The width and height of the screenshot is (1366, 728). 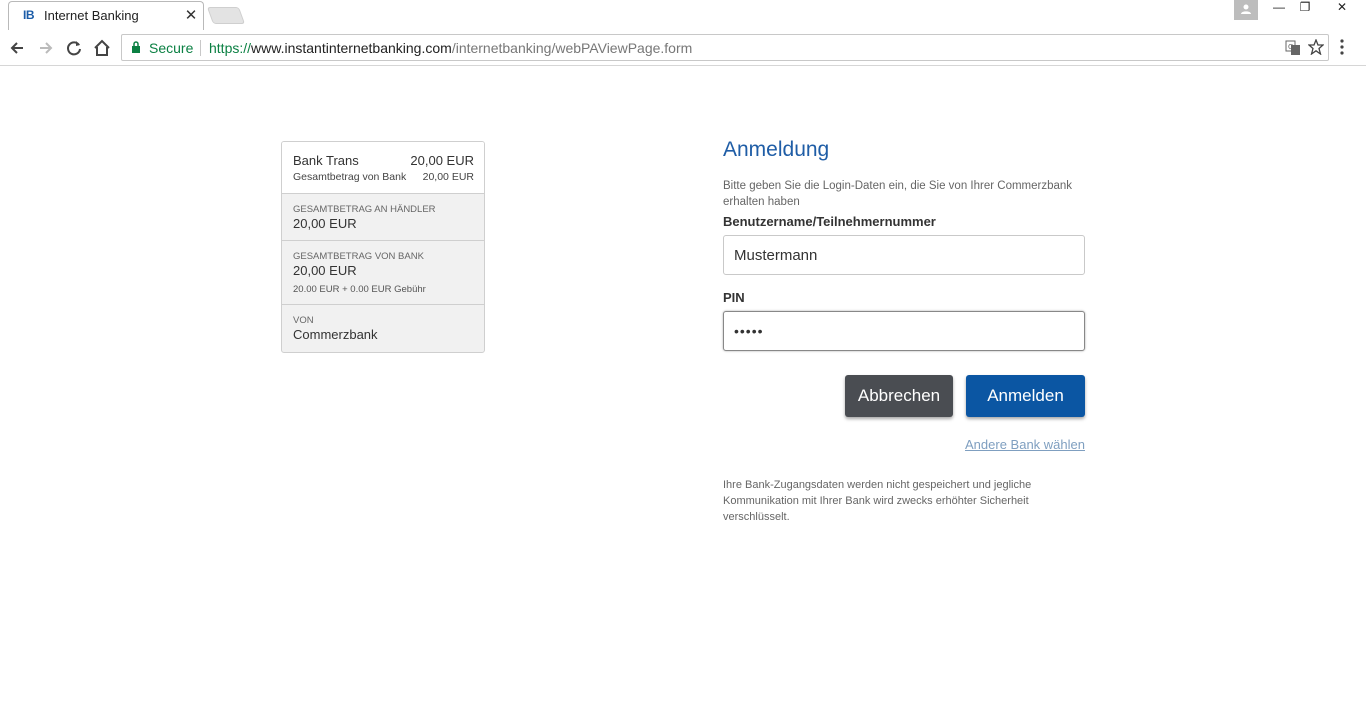 I want to click on back-arrow-icon, so click(x=17, y=48).